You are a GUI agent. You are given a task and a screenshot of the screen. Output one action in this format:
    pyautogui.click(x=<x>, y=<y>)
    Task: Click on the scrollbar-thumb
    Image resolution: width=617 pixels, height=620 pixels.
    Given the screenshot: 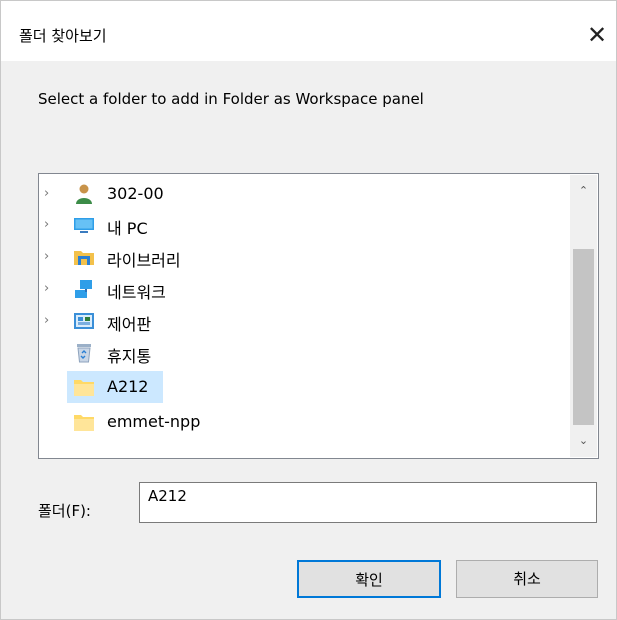 What is the action you would take?
    pyautogui.click(x=583, y=337)
    